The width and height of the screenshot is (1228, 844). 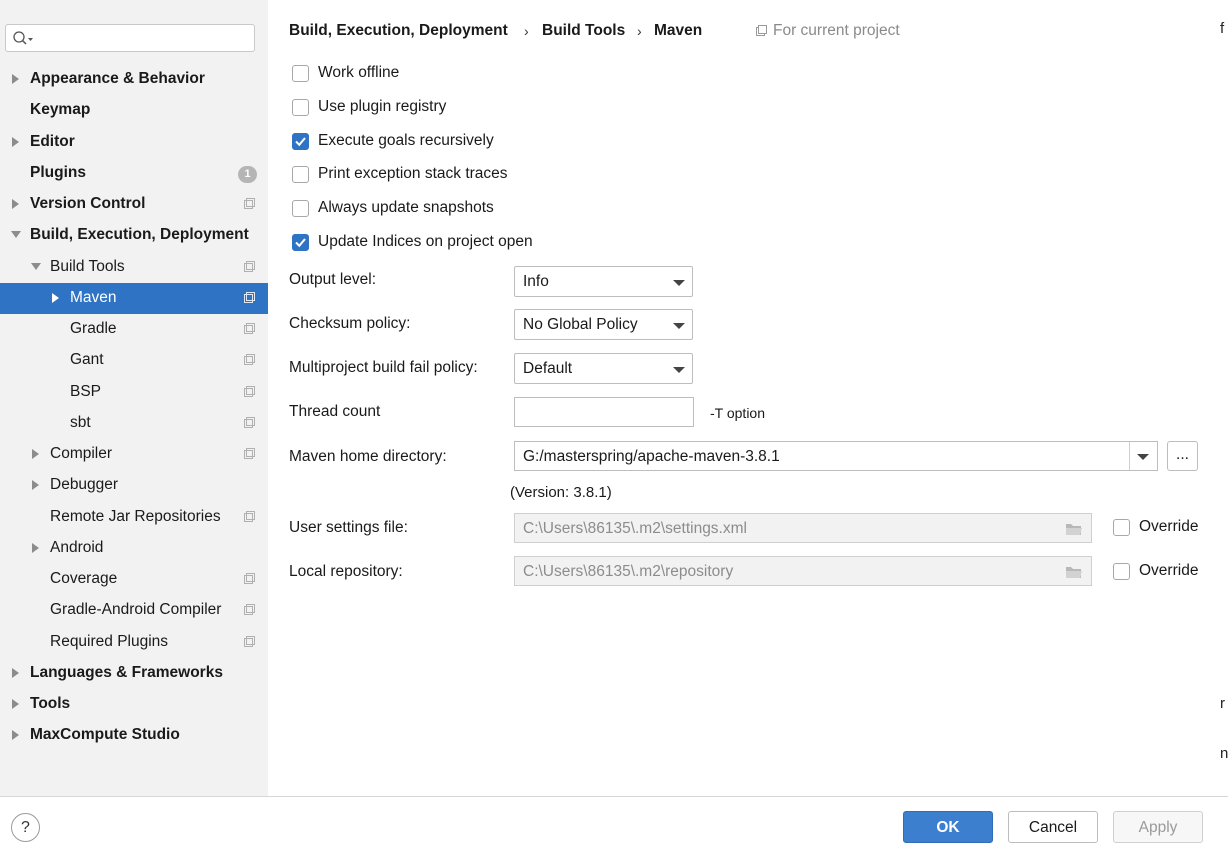 I want to click on sidebar-item-sbt: sbt, so click(x=134, y=423).